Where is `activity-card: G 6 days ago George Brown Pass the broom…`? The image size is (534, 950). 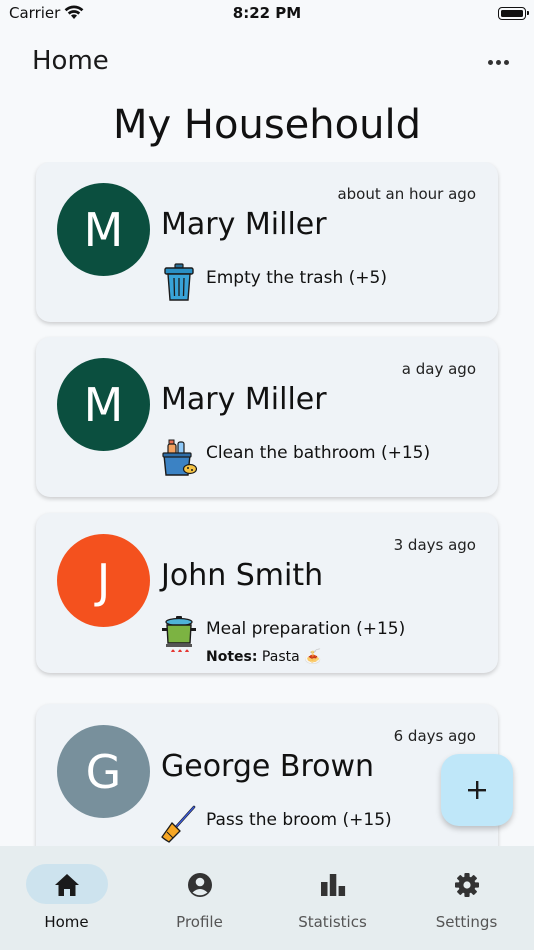 activity-card: G 6 days ago George Brown Pass the broom… is located at coordinates (267, 775).